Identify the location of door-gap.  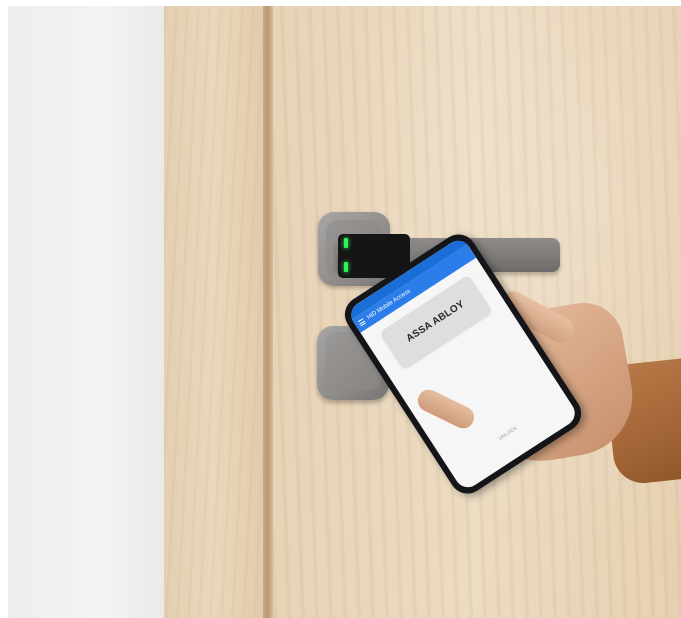
(268, 312).